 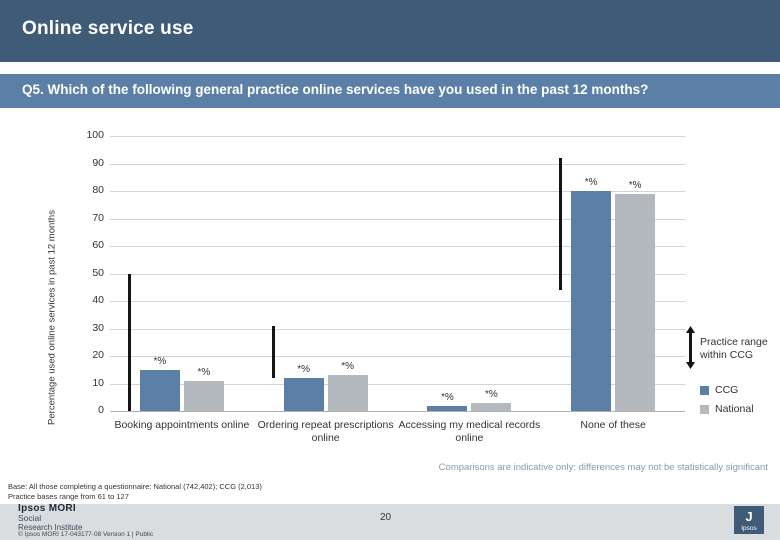 What do you see at coordinates (98, 300) in the screenshot?
I see `y-axis-tick-label: 40` at bounding box center [98, 300].